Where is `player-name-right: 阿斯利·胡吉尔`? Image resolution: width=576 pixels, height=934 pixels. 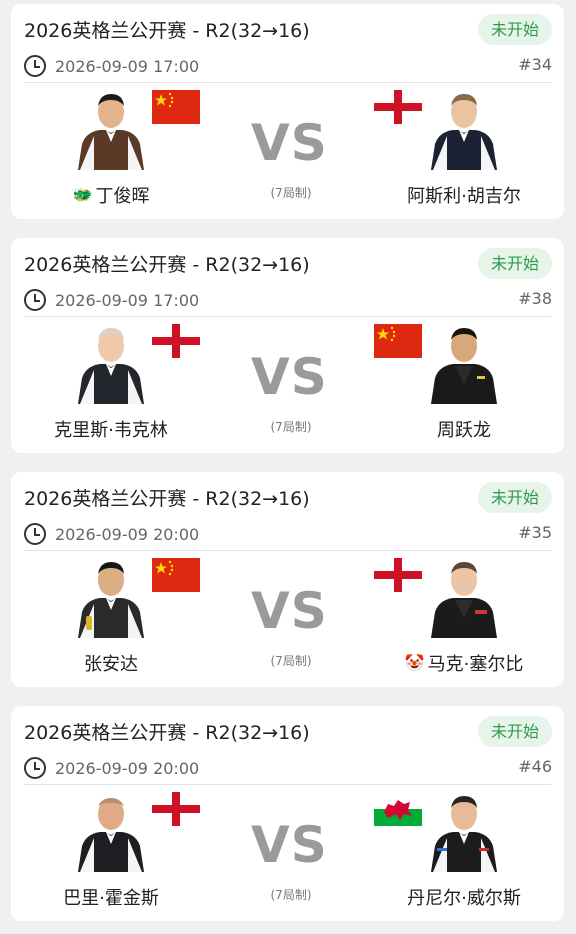
player-name-right: 阿斯利·胡吉尔 is located at coordinates (464, 195).